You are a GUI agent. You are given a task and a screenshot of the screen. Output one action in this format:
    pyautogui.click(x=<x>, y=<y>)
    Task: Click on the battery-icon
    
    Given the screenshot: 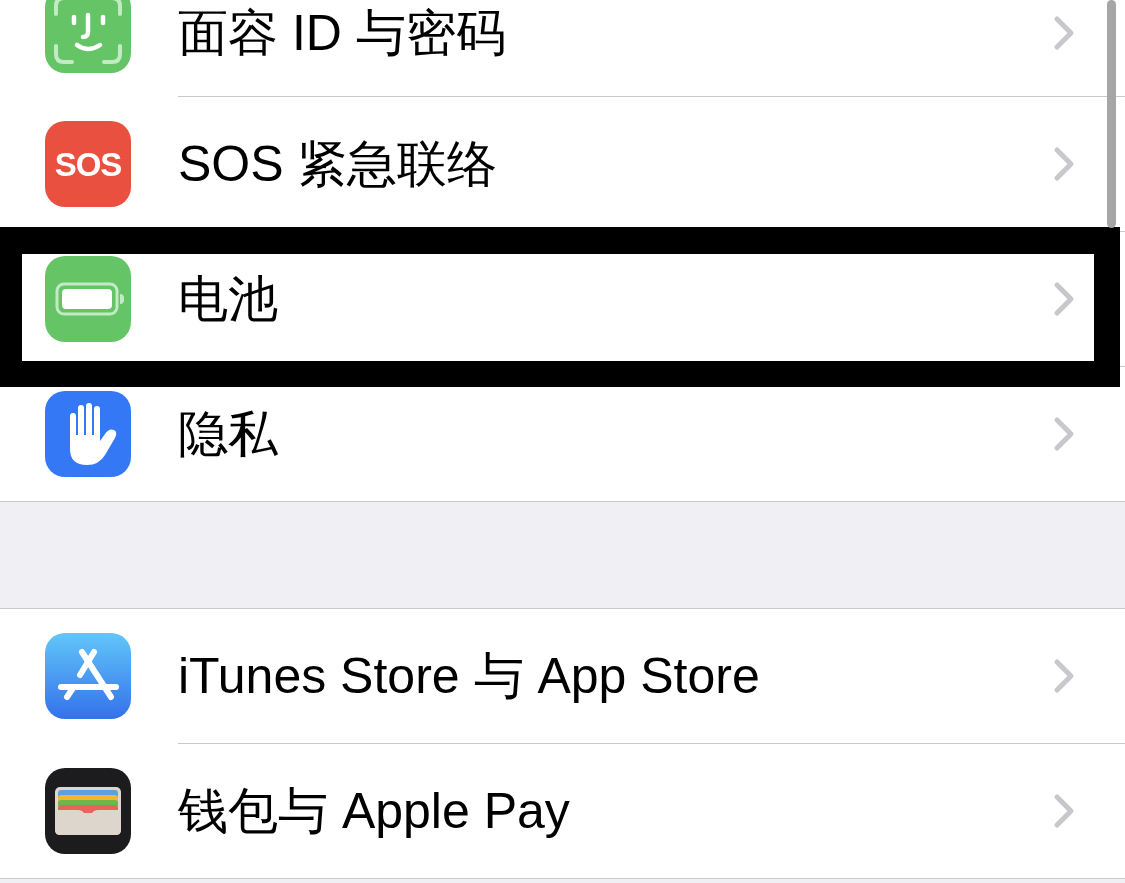 What is the action you would take?
    pyautogui.click(x=88, y=299)
    